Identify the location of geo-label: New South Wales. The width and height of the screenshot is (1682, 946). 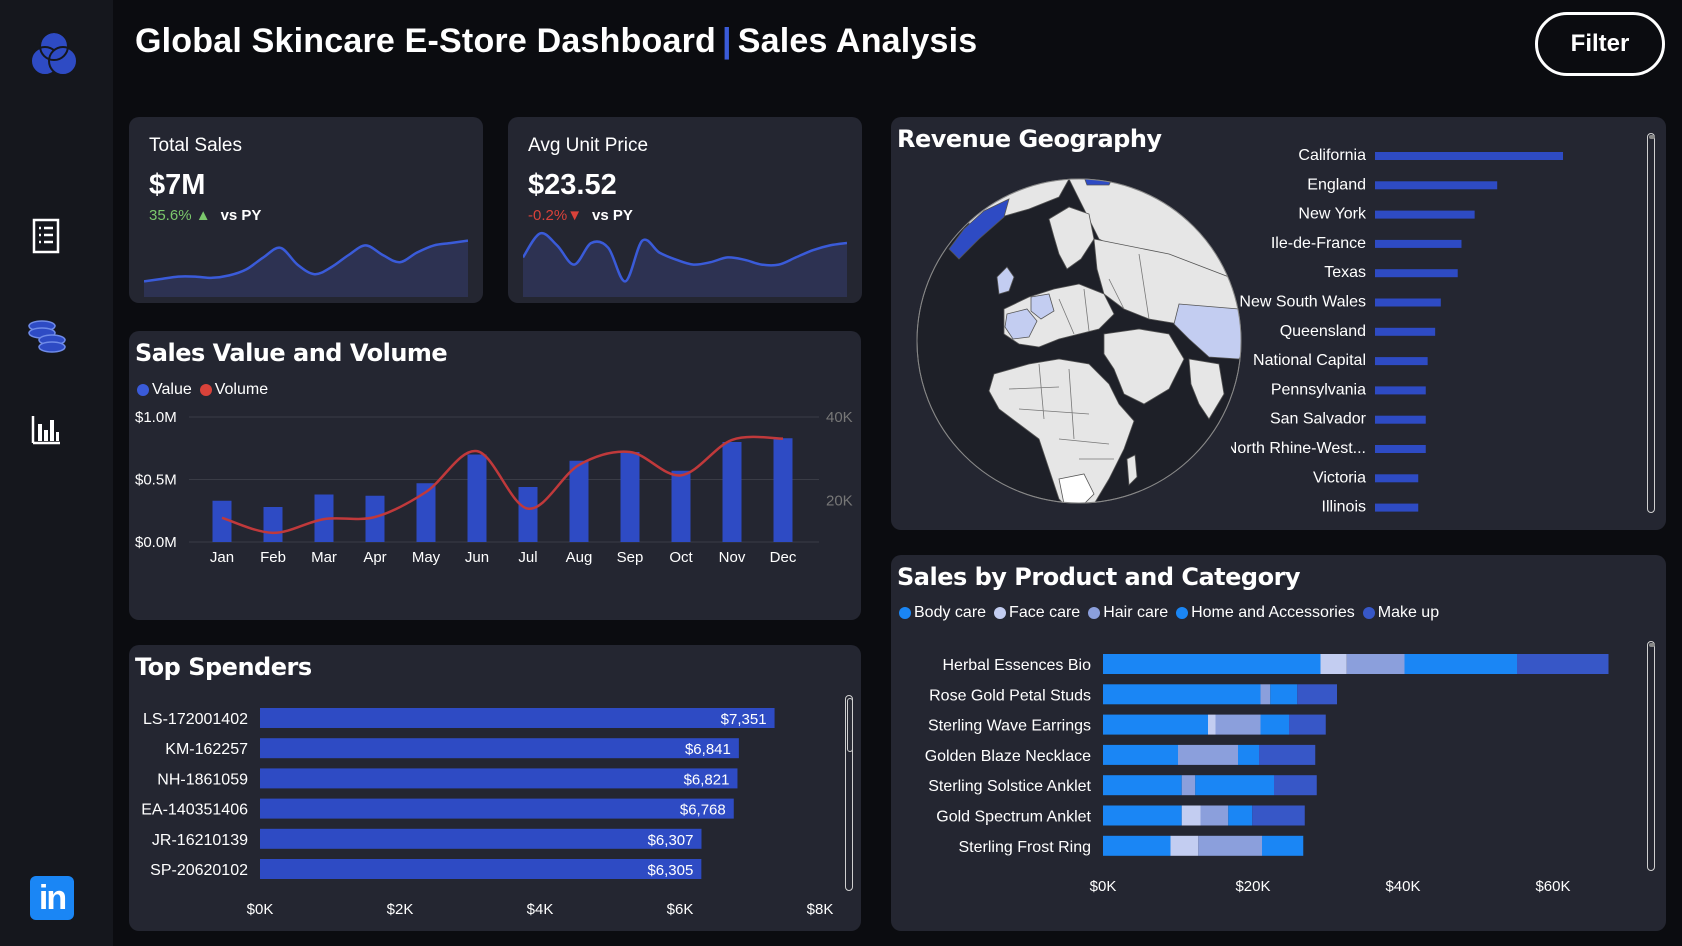
(1302, 302).